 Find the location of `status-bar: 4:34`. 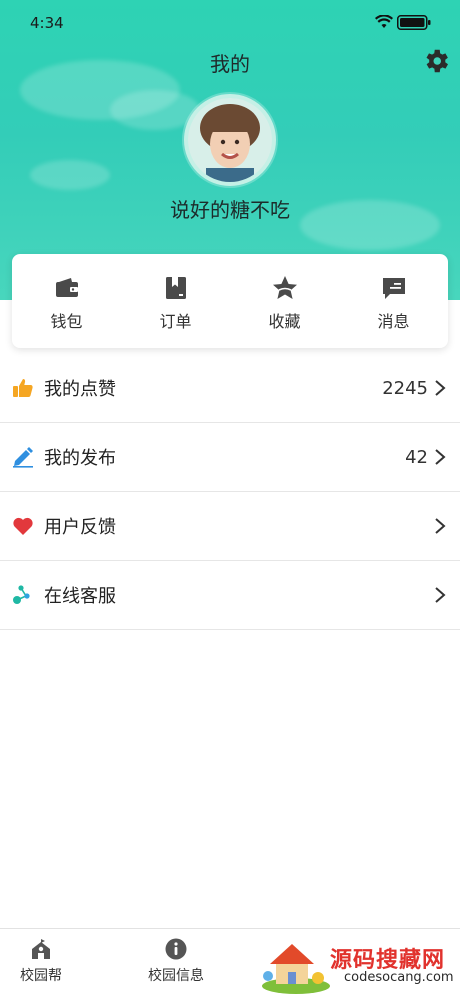

status-bar: 4:34 is located at coordinates (230, 22).